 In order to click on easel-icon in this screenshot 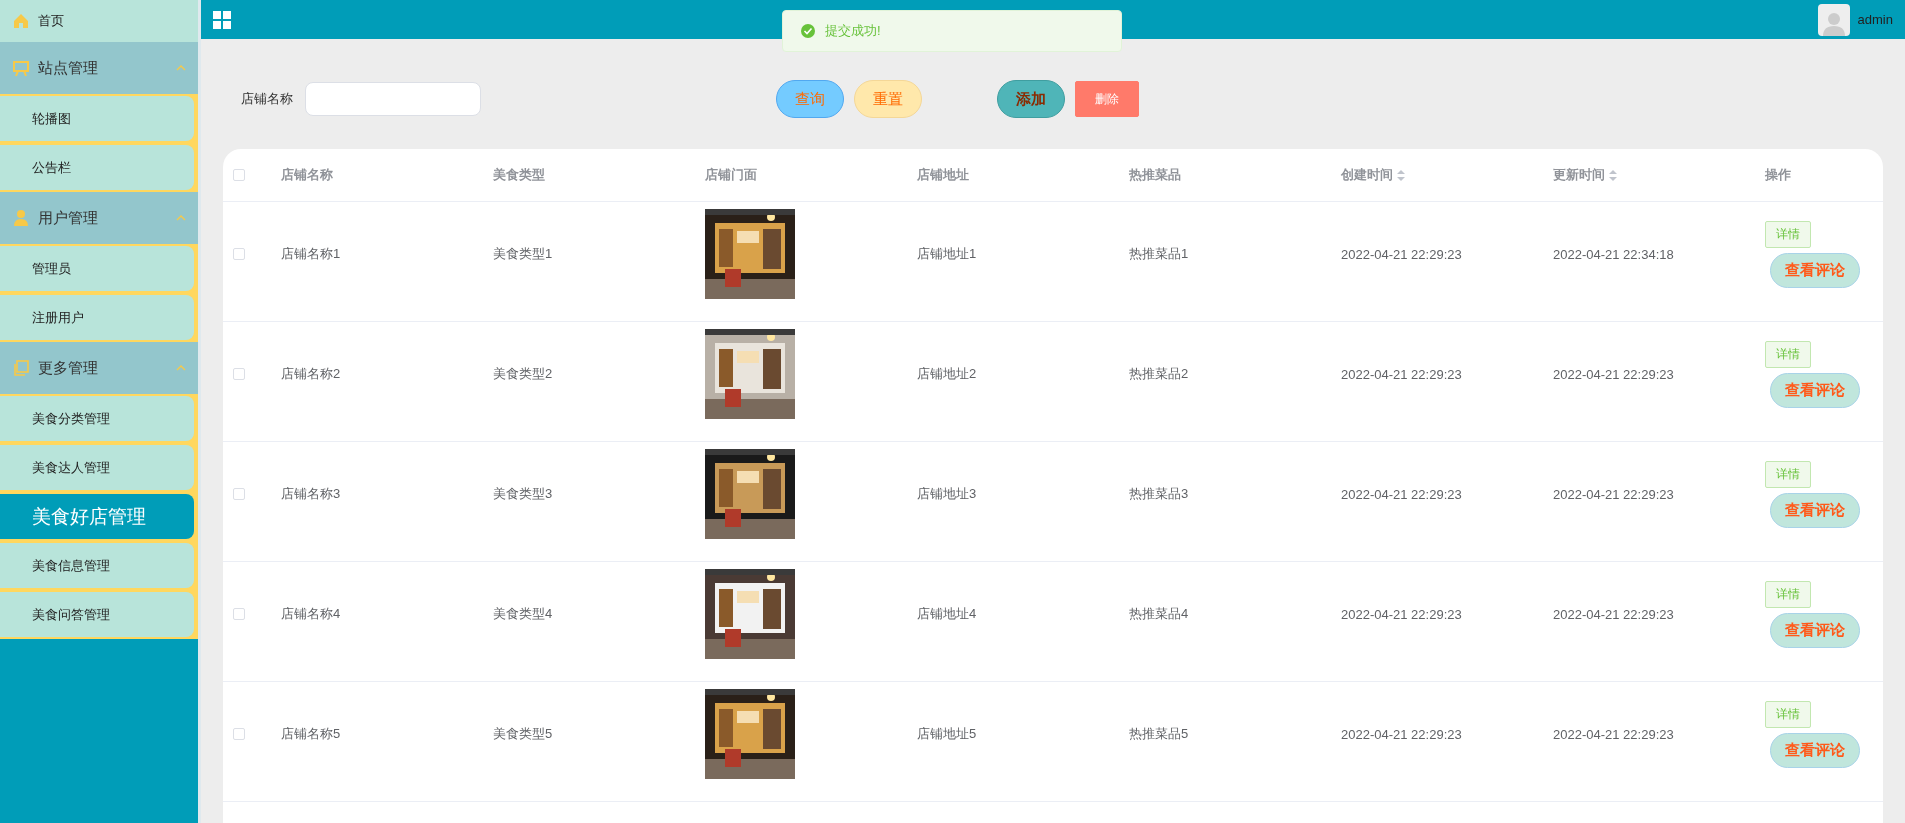, I will do `click(21, 68)`.